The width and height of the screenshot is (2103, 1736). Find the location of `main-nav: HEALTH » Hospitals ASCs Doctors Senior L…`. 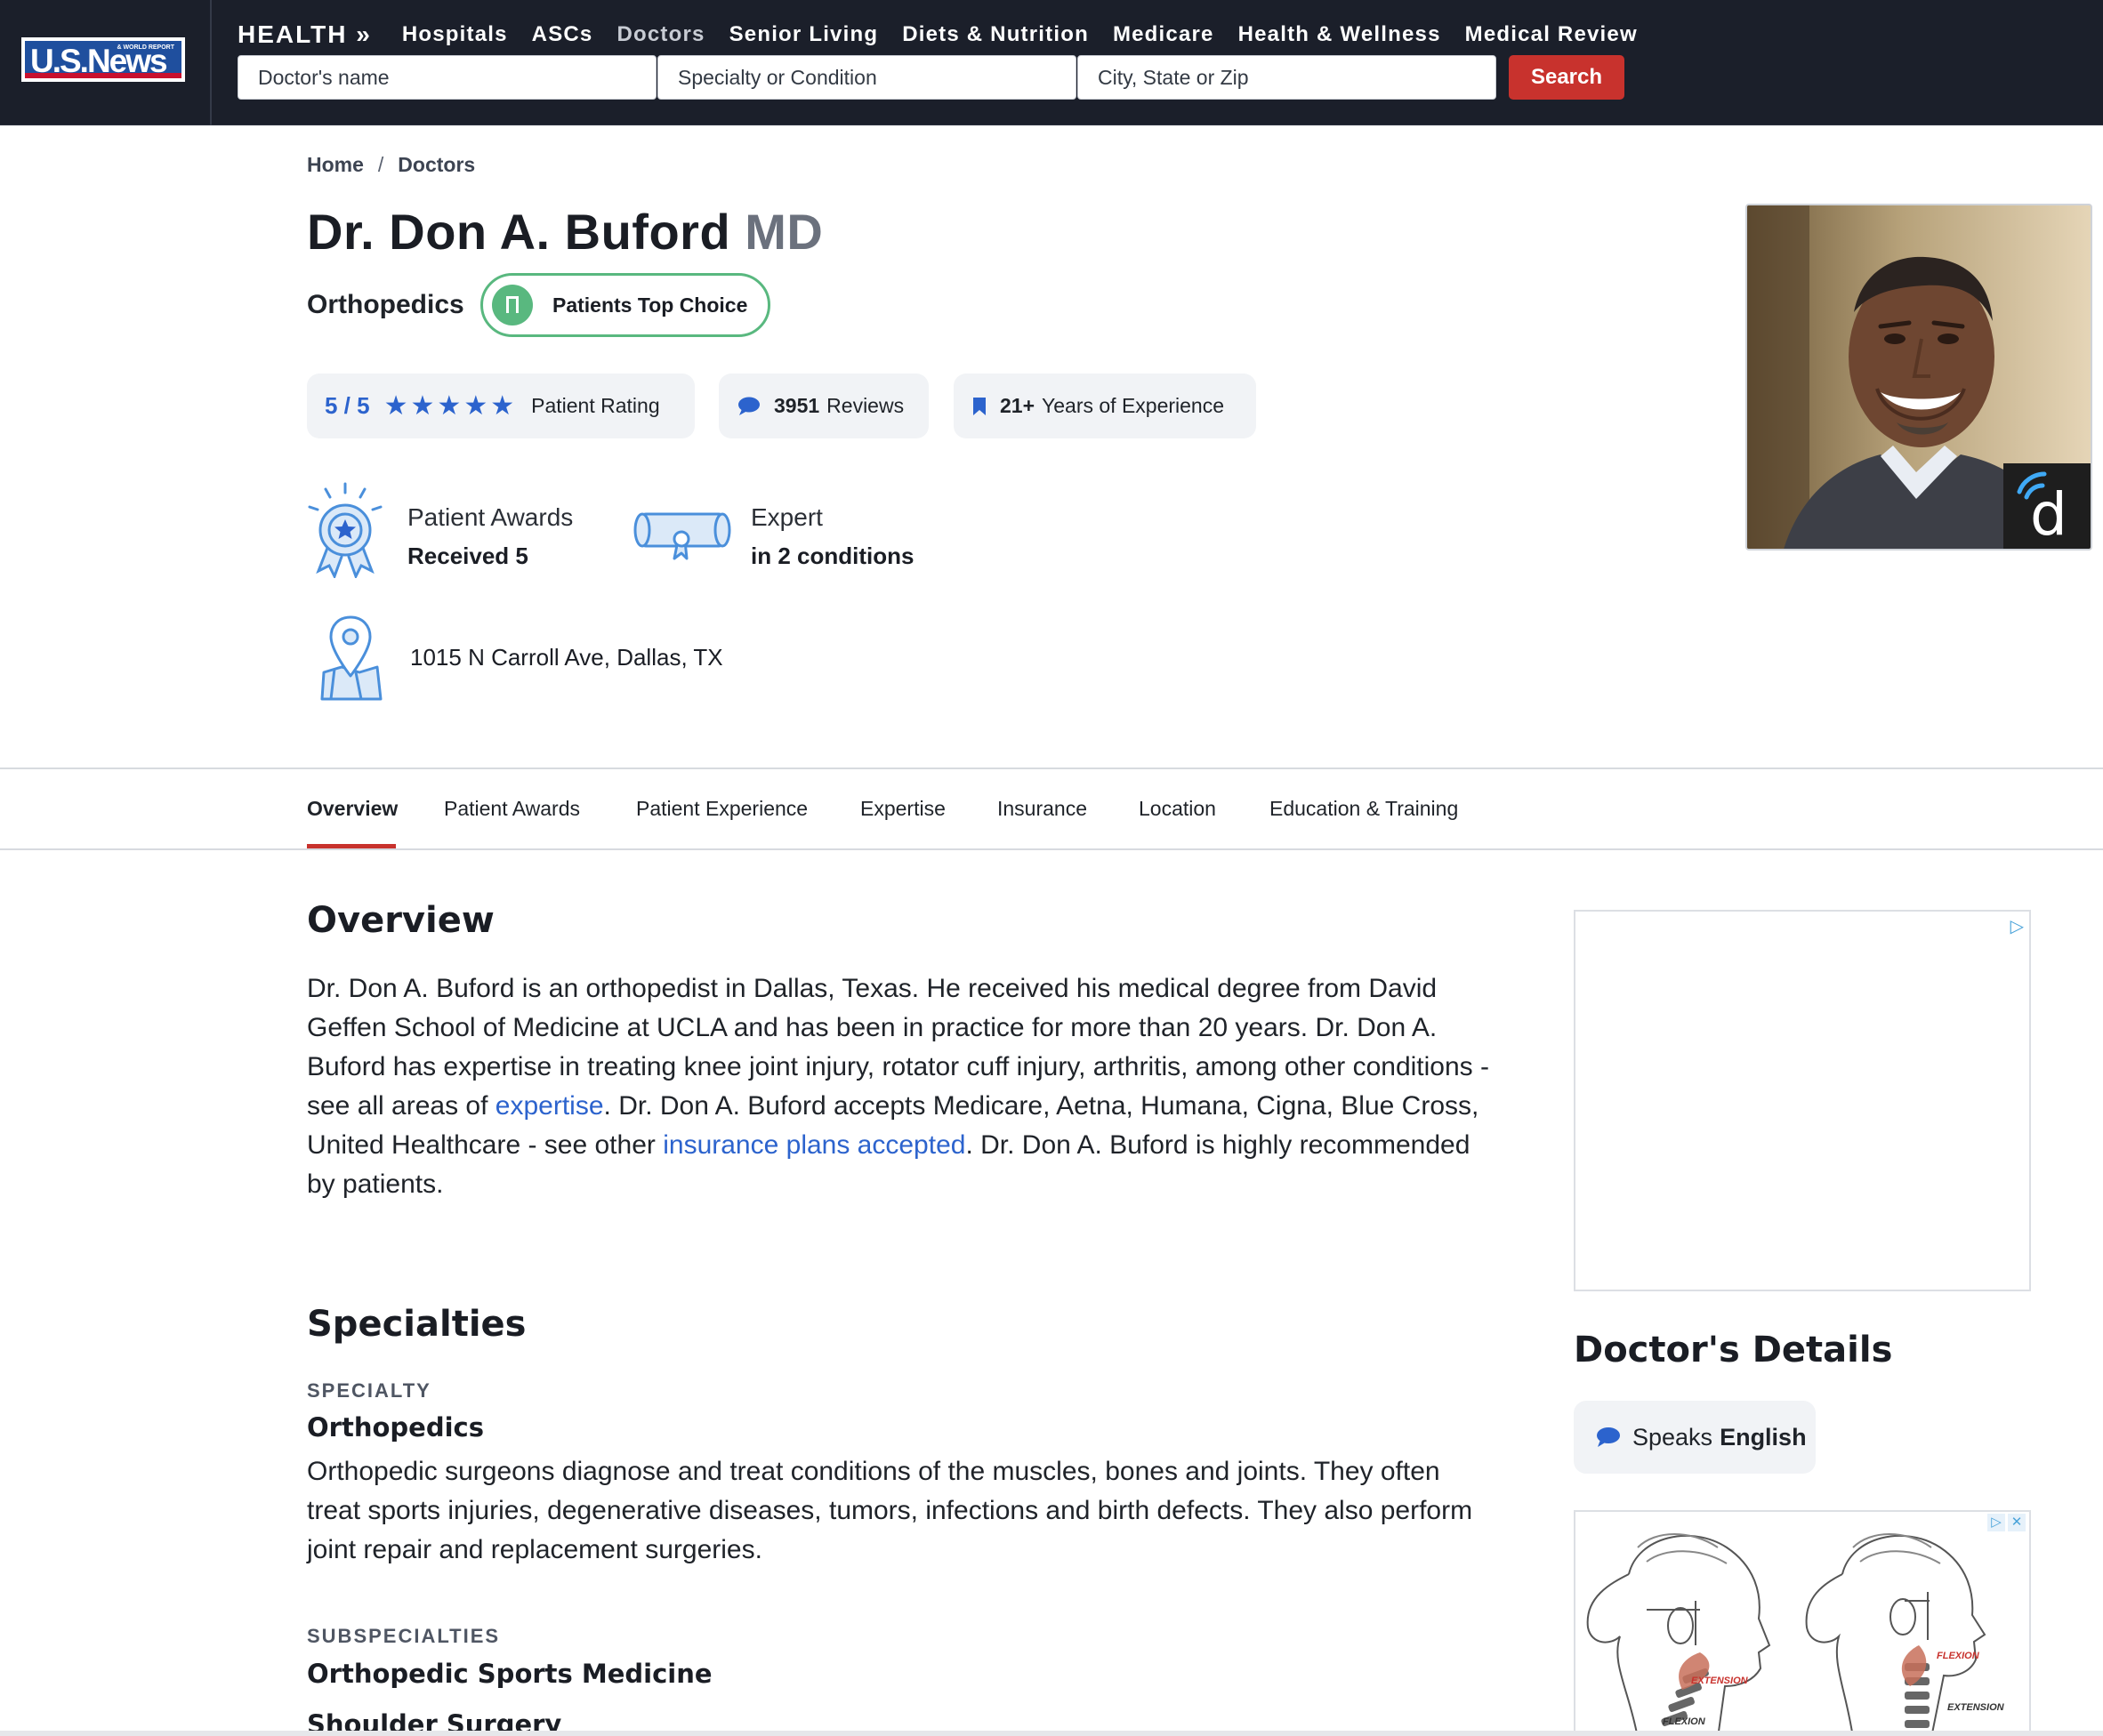

main-nav: HEALTH » Hospitals ASCs Doctors Senior L… is located at coordinates (950, 35).